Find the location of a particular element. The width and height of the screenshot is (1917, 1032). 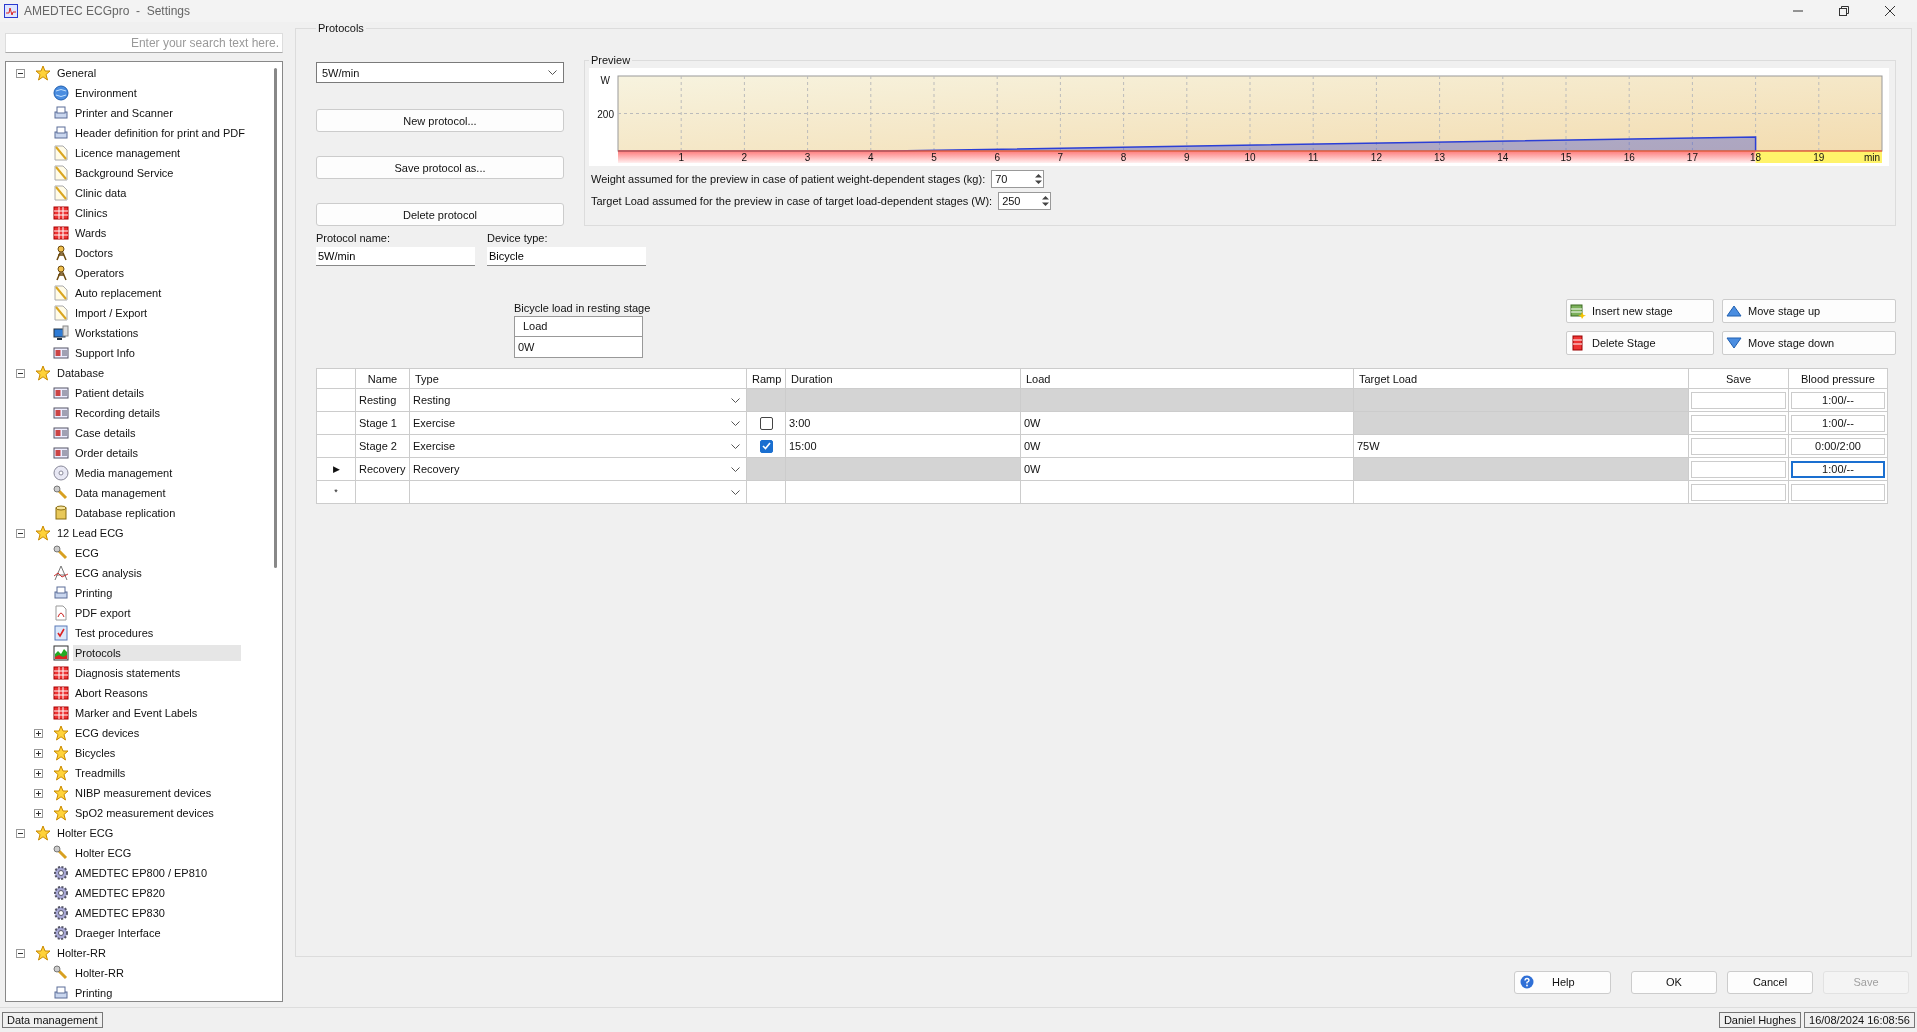

tree-item: Case details is located at coordinates (105, 433).